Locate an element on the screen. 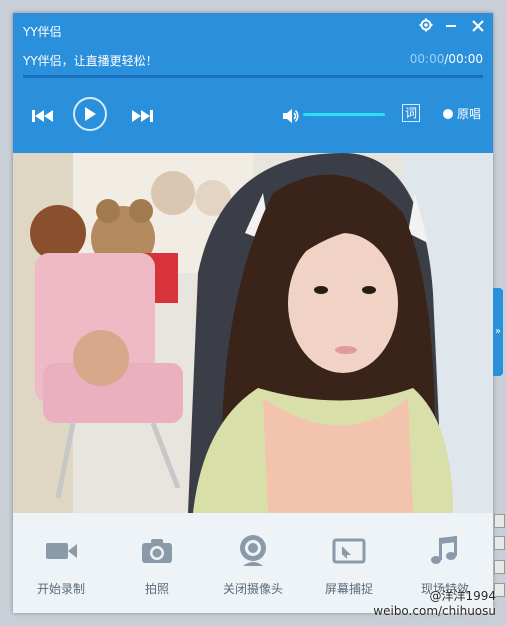 The image size is (506, 626). expand-panel-handle: » is located at coordinates (498, 332).